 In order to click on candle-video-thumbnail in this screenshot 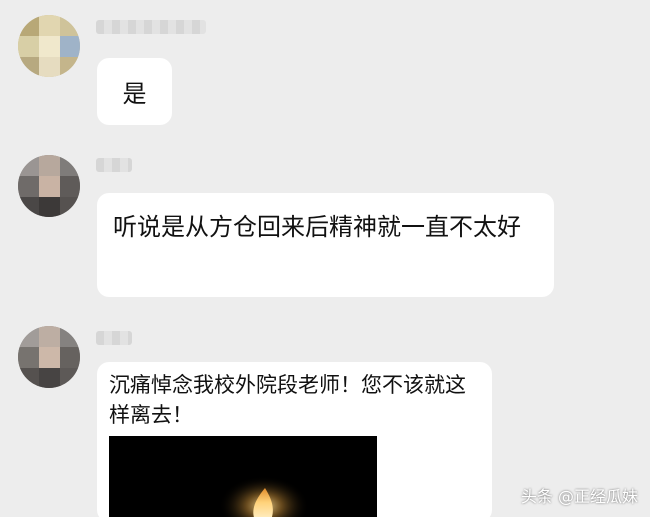, I will do `click(243, 476)`.